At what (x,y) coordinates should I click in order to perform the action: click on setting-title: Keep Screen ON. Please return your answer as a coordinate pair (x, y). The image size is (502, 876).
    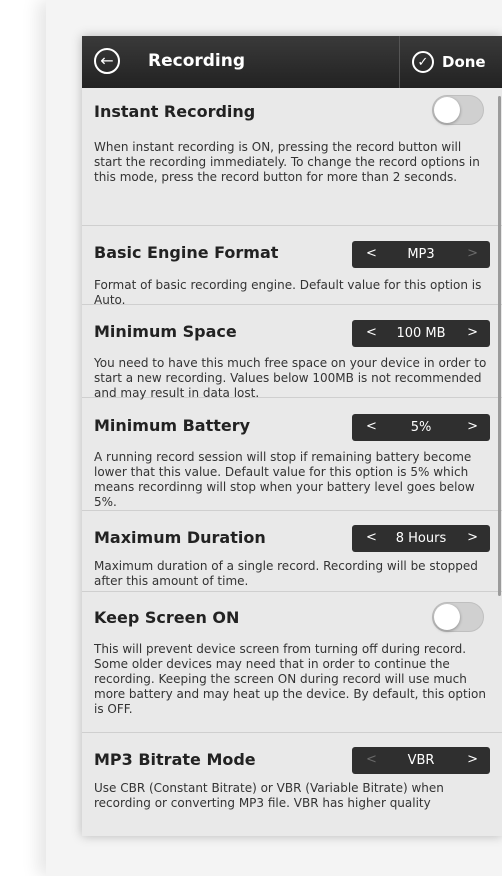
    Looking at the image, I should click on (167, 617).